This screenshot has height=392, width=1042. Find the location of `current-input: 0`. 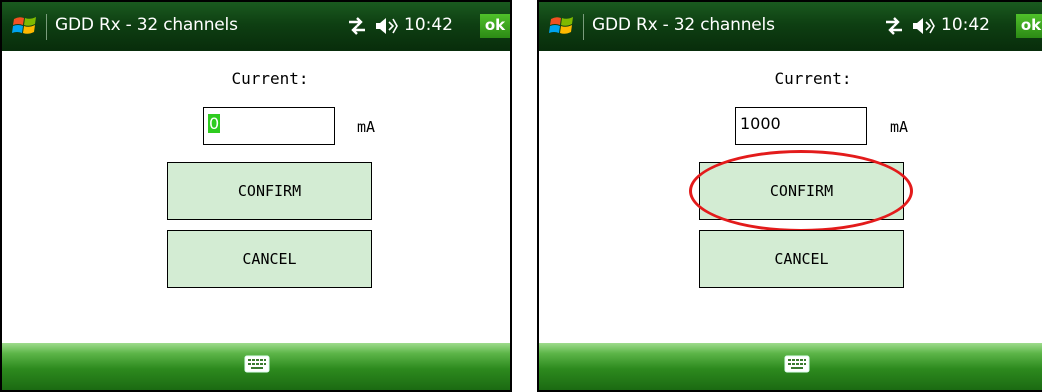

current-input: 0 is located at coordinates (269, 126).